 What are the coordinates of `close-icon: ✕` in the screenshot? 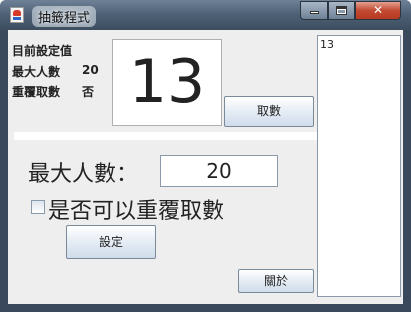 It's located at (378, 10).